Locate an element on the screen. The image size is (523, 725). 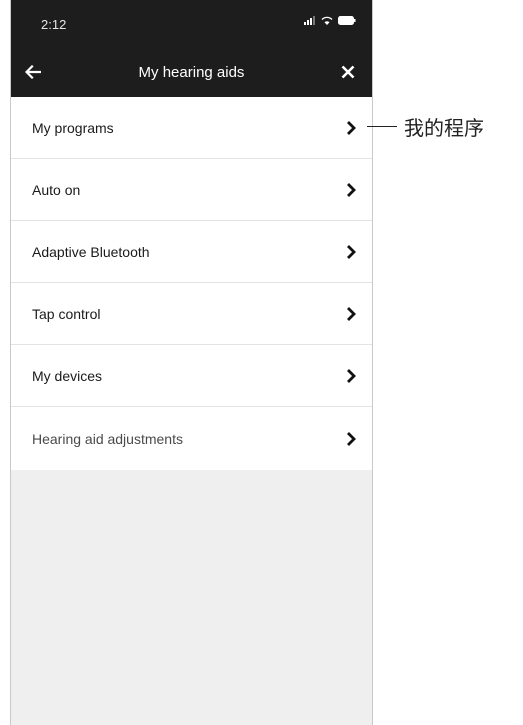
menu-item-label: My programs is located at coordinates (73, 127).